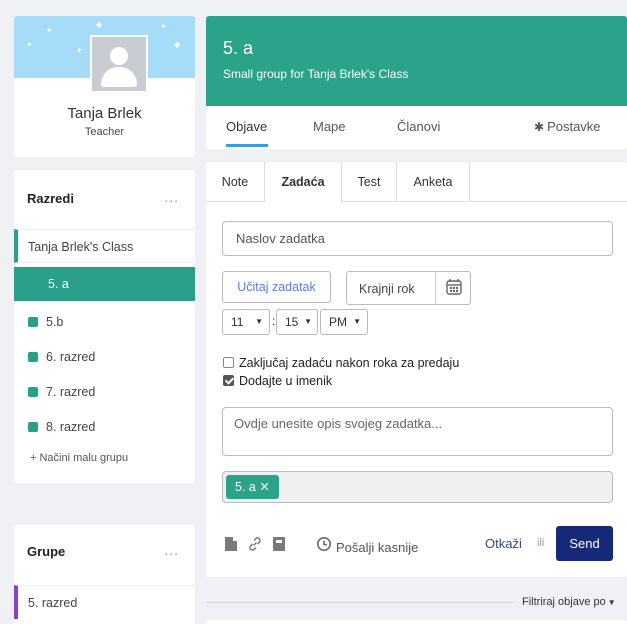  I want to click on checkbox-icon, so click(228, 362).